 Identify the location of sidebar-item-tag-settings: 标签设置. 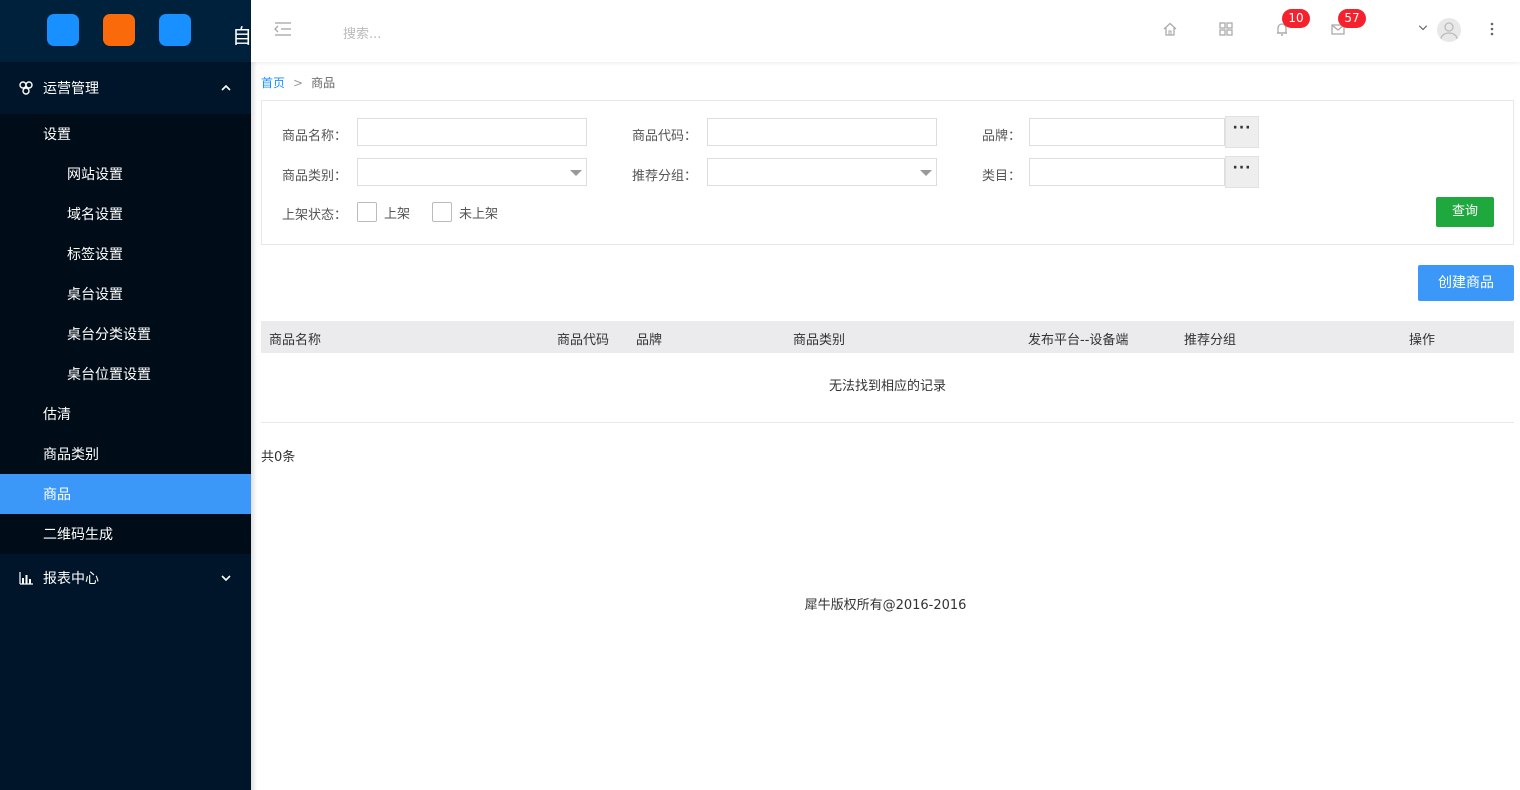
(125, 254).